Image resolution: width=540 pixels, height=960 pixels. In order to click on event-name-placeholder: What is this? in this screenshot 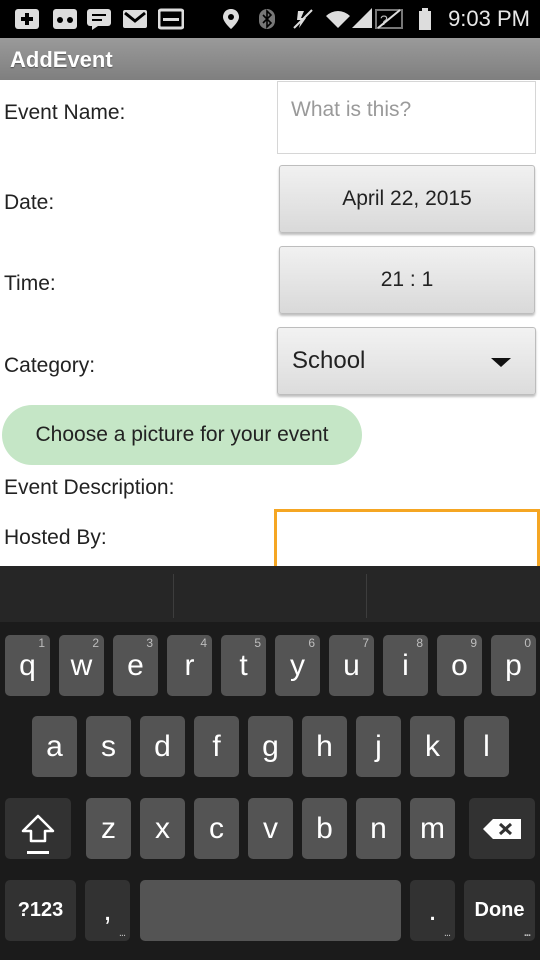, I will do `click(351, 109)`.